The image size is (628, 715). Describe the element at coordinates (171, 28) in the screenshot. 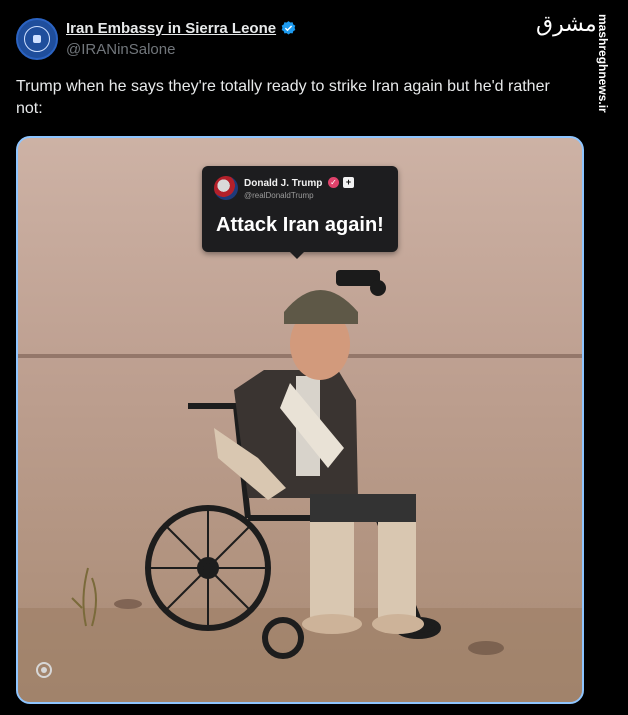

I see `author-display-name: Iran Embassy in Sierra Leone` at that location.